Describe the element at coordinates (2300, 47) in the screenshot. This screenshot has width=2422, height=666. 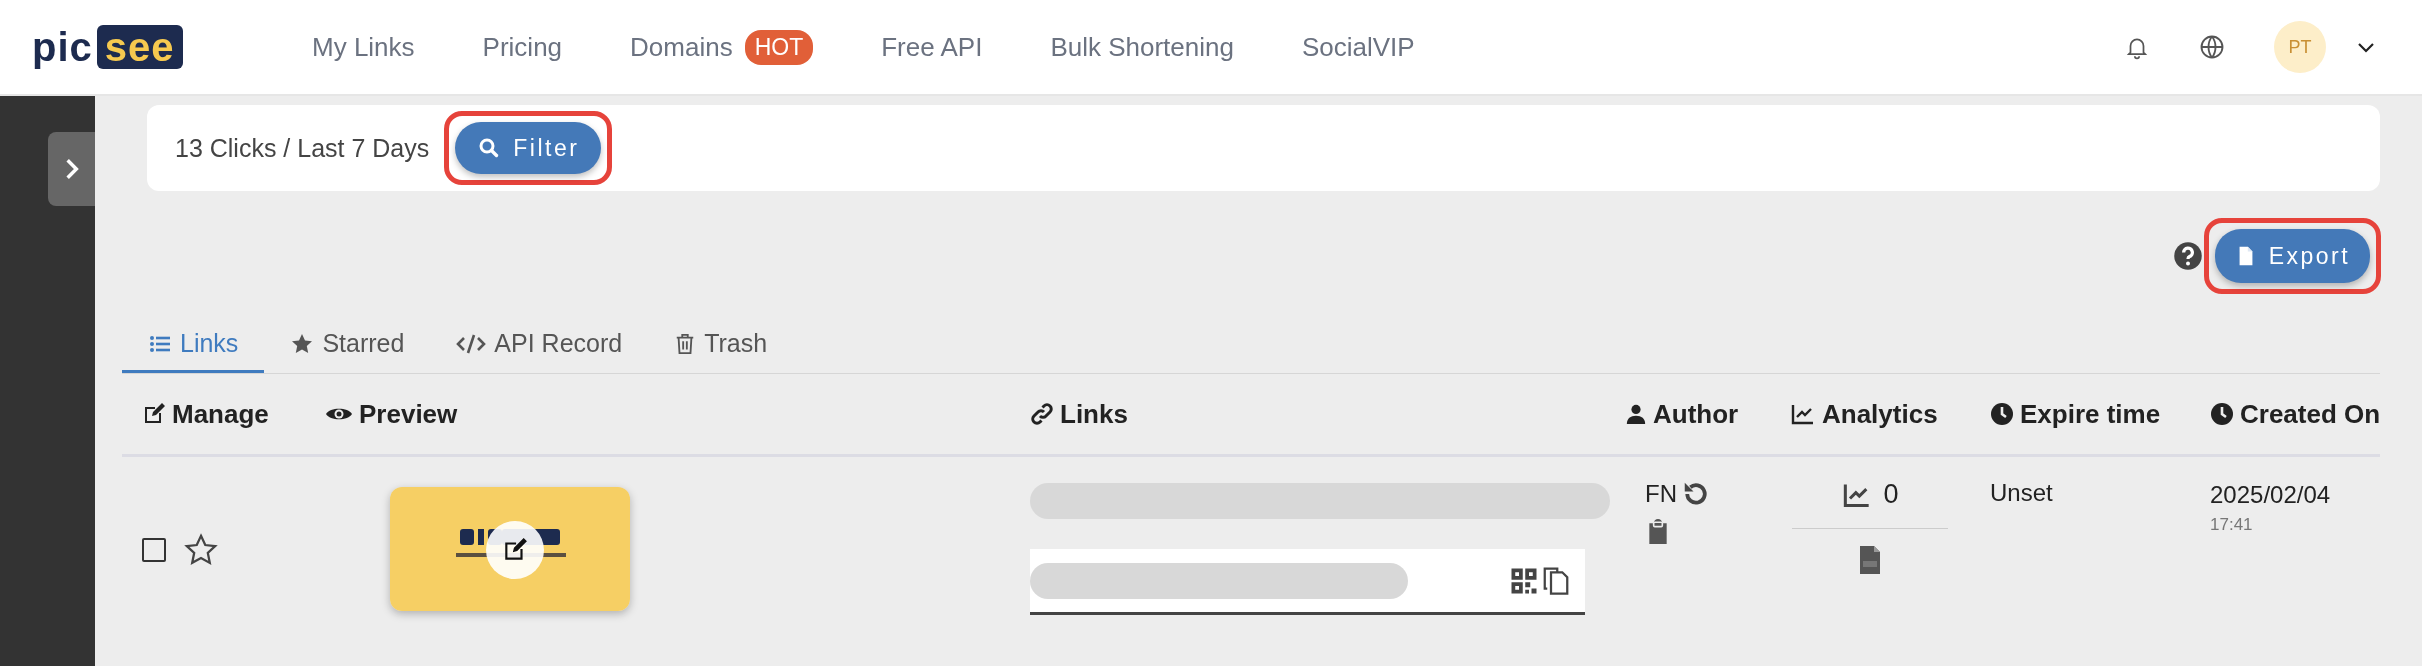
I see `avatar: PT` at that location.